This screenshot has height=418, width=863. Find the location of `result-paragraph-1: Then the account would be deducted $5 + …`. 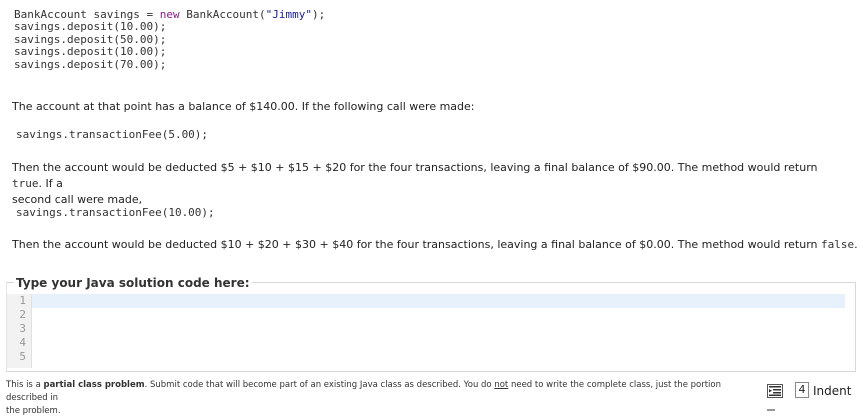

result-paragraph-1: Then the account would be deducted $5 + … is located at coordinates (422, 184).